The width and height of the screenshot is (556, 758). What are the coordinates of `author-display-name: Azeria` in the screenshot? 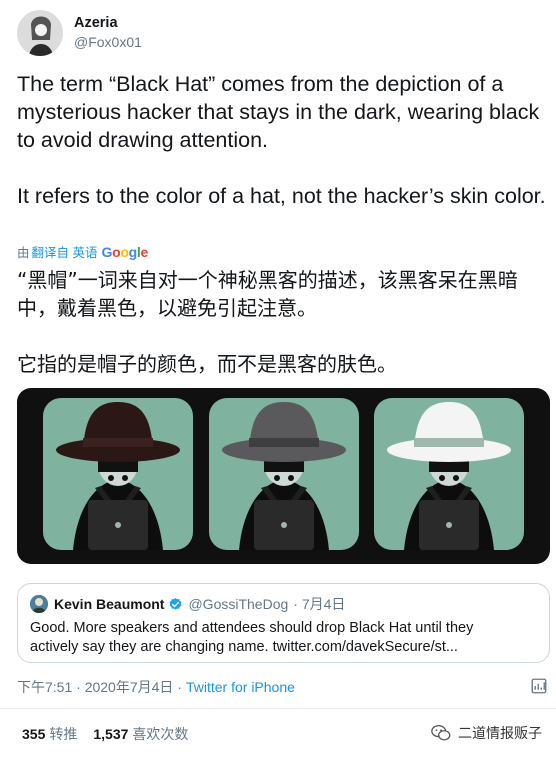 It's located at (108, 23).